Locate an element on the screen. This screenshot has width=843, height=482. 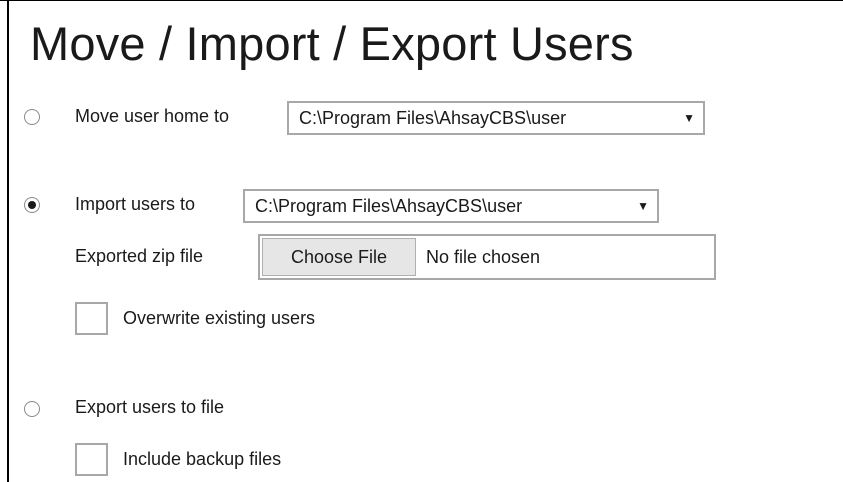
include-backup-files-checkbox is located at coordinates (91, 459).